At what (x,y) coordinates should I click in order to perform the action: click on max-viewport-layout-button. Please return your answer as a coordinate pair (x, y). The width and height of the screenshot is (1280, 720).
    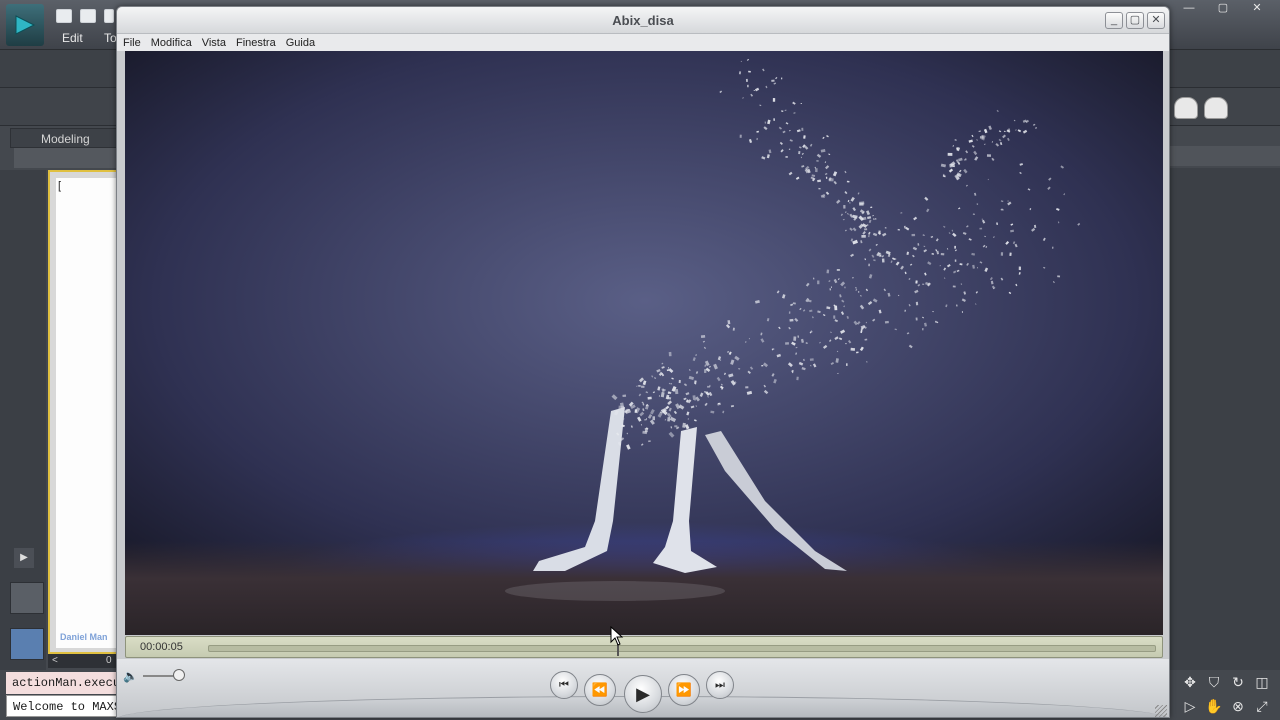
    Looking at the image, I should click on (27, 644).